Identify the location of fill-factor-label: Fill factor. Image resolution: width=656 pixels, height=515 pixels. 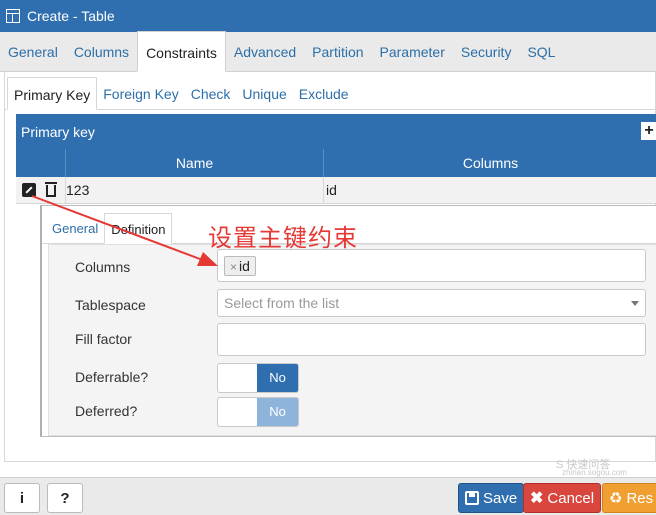
(103, 339).